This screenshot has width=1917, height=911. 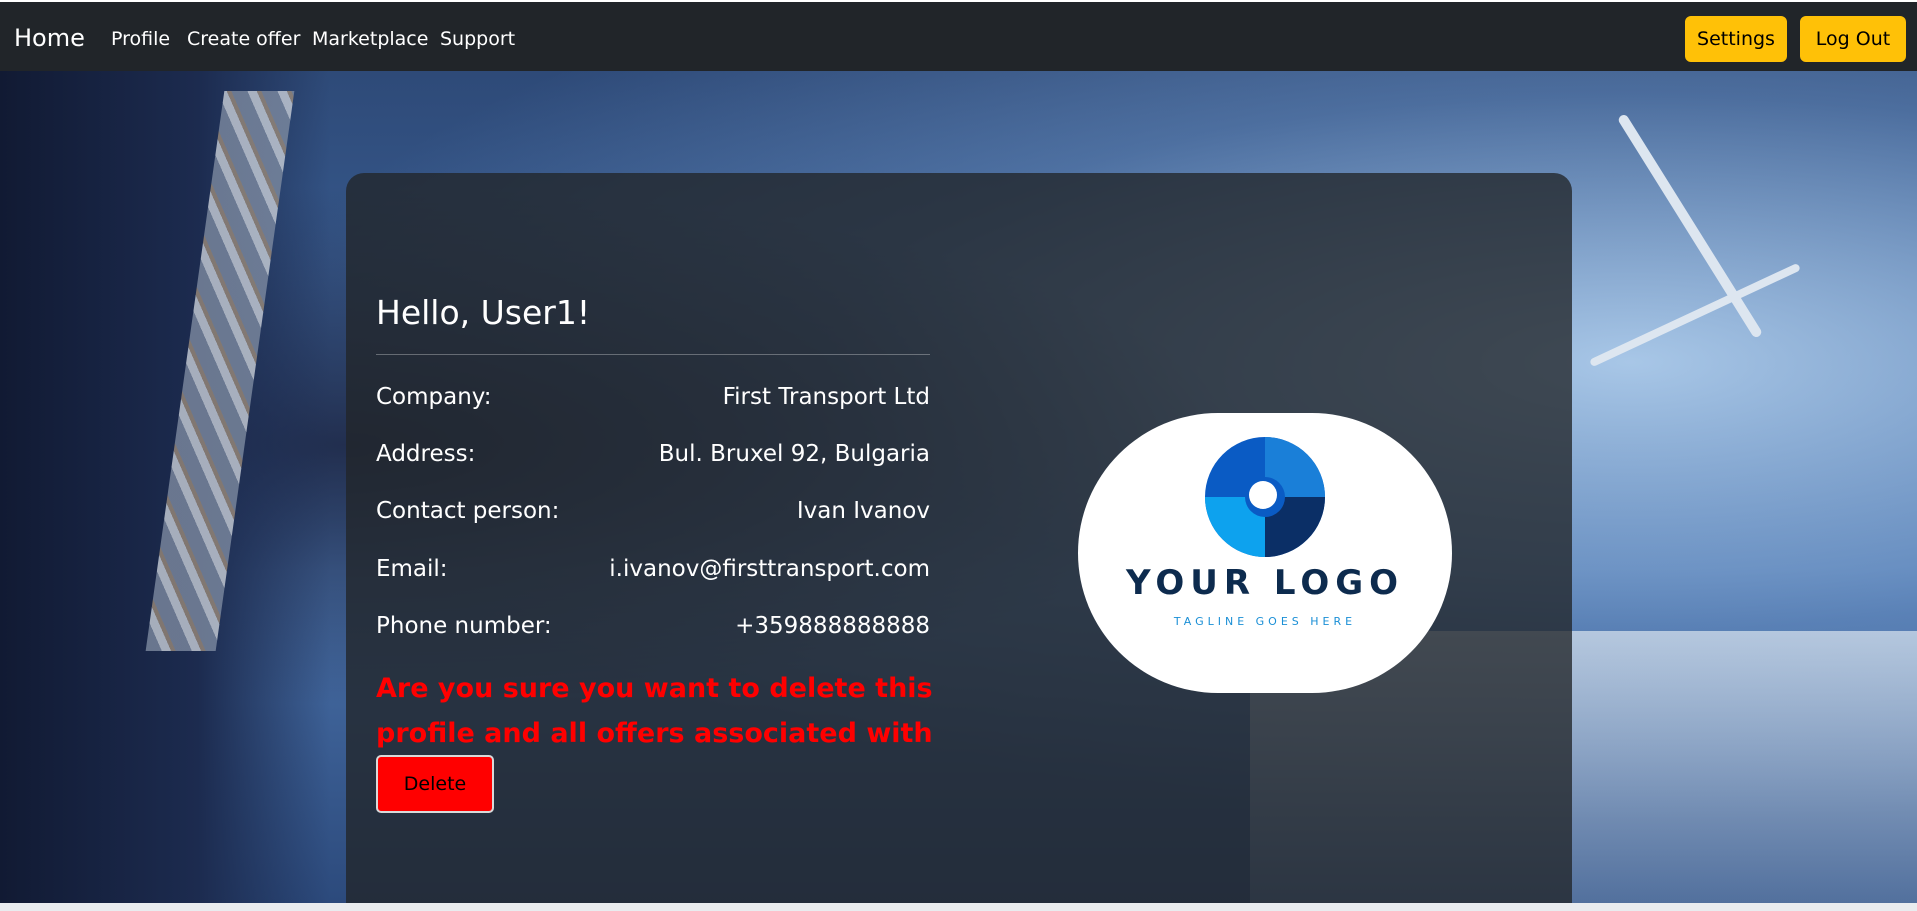 What do you see at coordinates (435, 784) in the screenshot?
I see `delete-button: Delete` at bounding box center [435, 784].